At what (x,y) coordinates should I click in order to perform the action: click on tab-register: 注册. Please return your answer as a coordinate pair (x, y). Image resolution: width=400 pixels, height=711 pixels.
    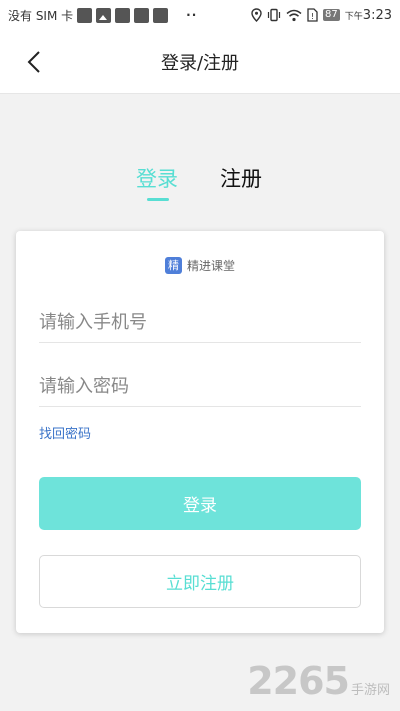
    Looking at the image, I should click on (241, 178).